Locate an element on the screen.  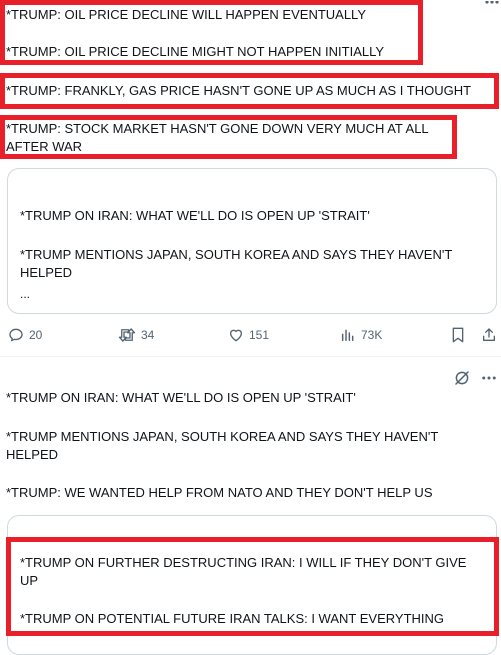
like-count: 151 is located at coordinates (259, 335).